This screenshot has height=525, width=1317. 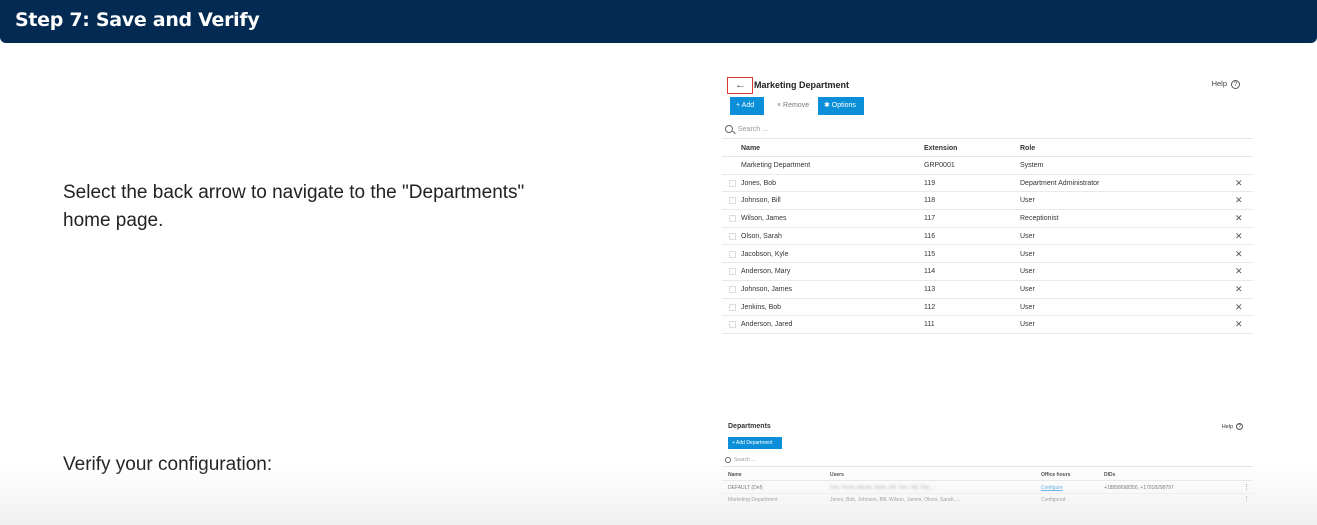 What do you see at coordinates (987, 308) in the screenshot?
I see `table-row: Jenkins, Bob 112 User ✕` at bounding box center [987, 308].